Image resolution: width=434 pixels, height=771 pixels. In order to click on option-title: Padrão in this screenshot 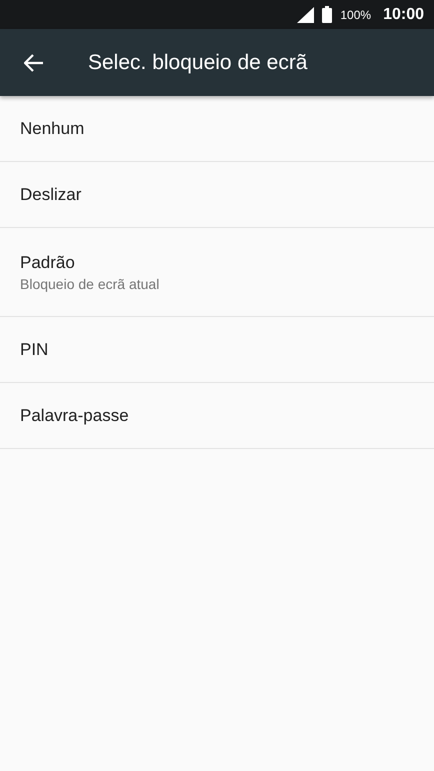, I will do `click(48, 262)`.